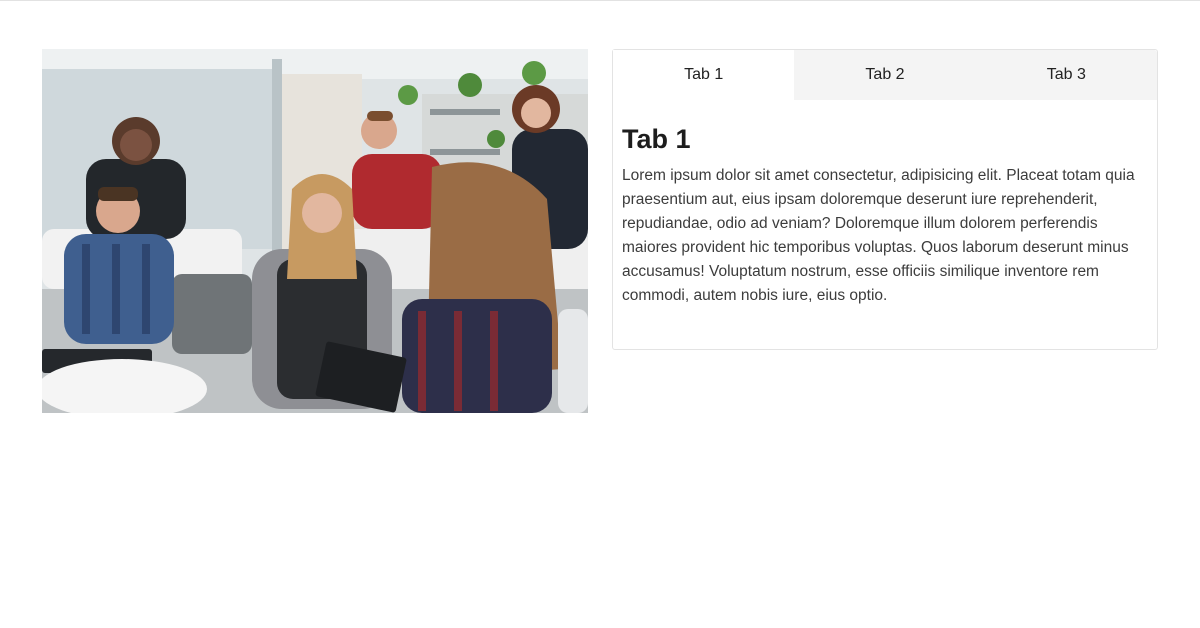 This screenshot has width=1200, height=628. I want to click on tab-3: Tab 3, so click(1066, 75).